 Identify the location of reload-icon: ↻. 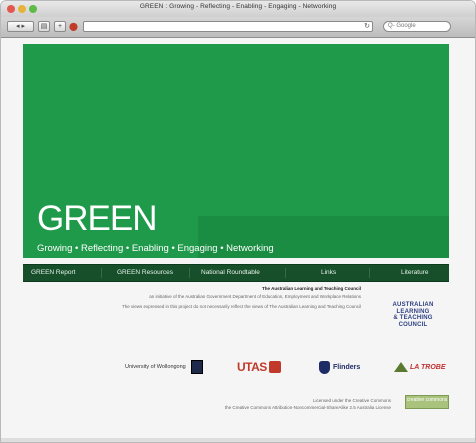
(367, 26).